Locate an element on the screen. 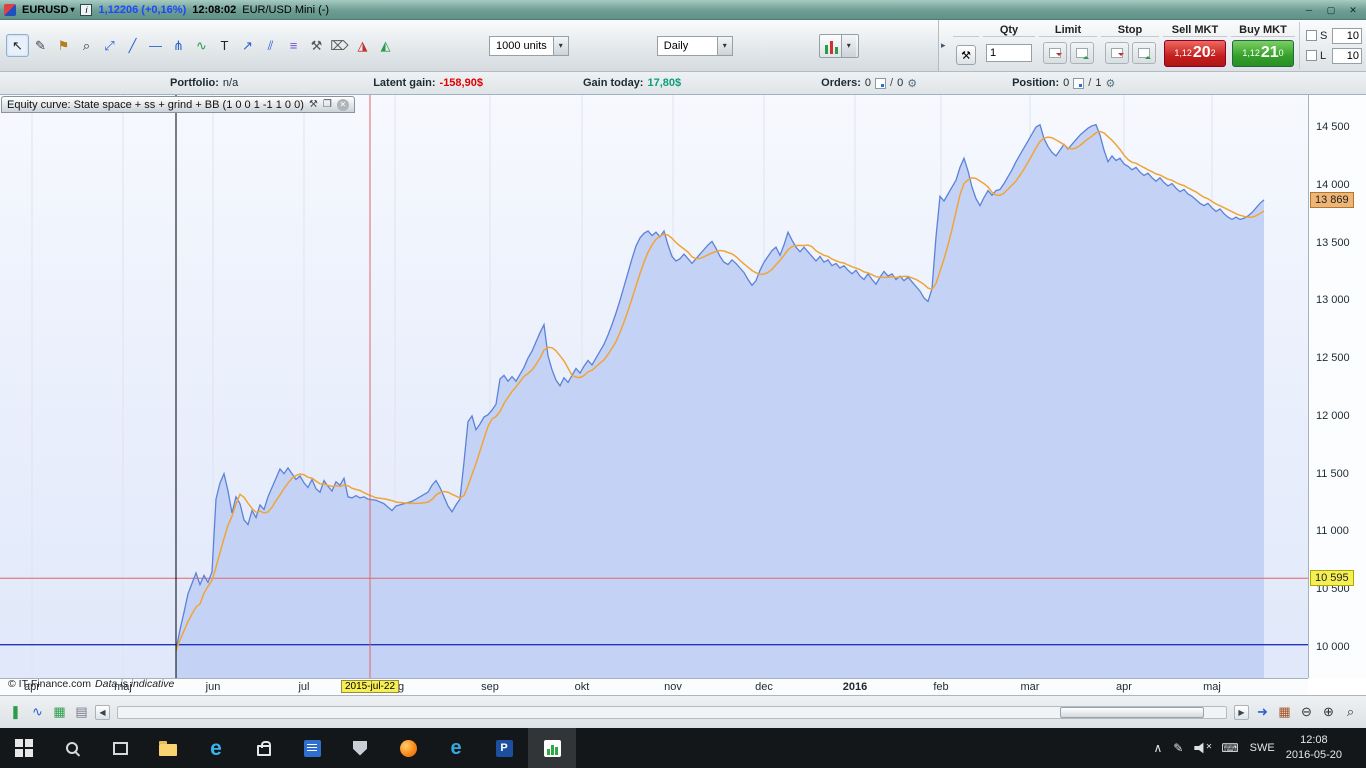 The height and width of the screenshot is (768, 1366). clock-time: 12:08 is located at coordinates (1314, 740).